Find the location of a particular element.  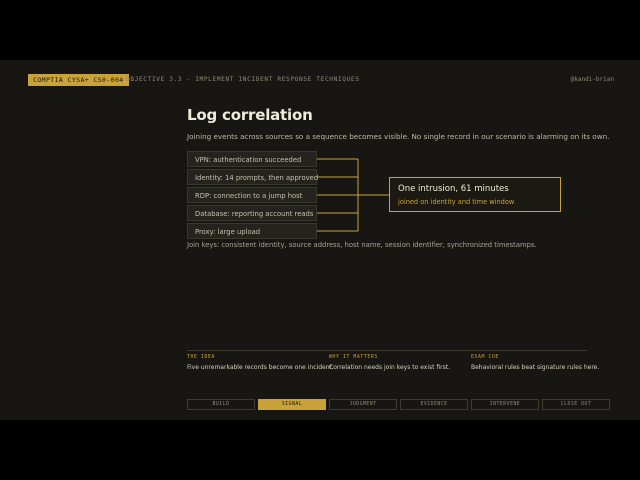

nav-judgment-button: JUDGMENT is located at coordinates (363, 404).